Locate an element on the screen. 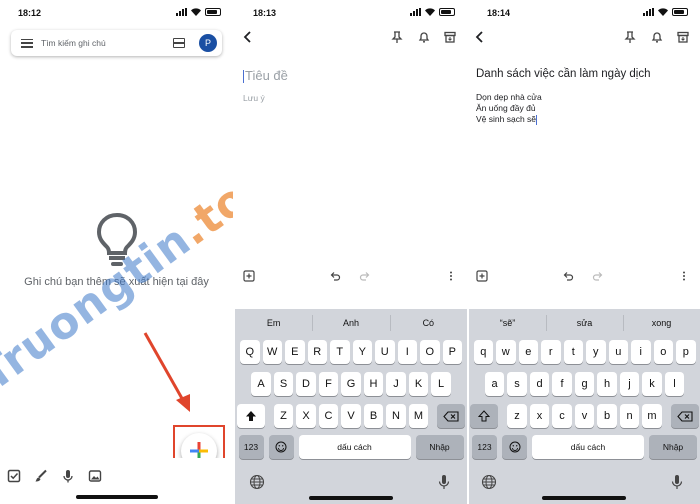  search-input: Tìm kiếm ghi chú is located at coordinates (107, 43).